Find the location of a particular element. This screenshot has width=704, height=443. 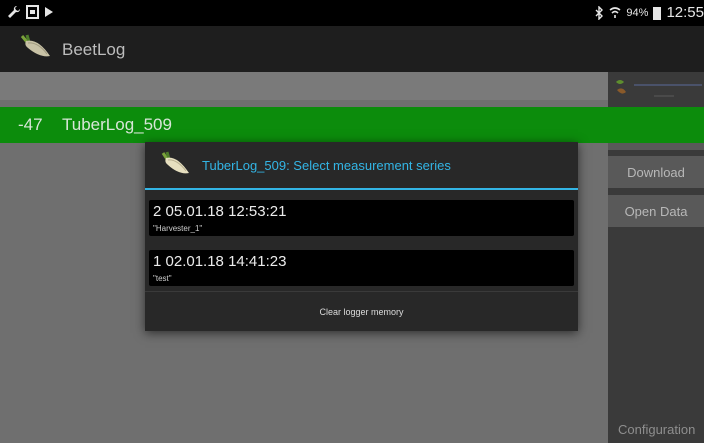

bluetooth-icon is located at coordinates (599, 12).